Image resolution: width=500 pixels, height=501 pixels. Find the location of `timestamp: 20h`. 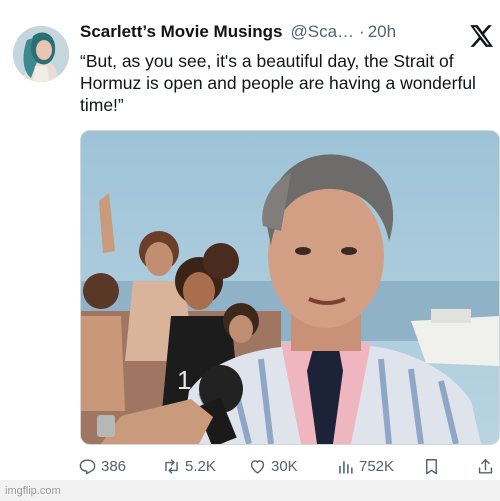

timestamp: 20h is located at coordinates (382, 32).